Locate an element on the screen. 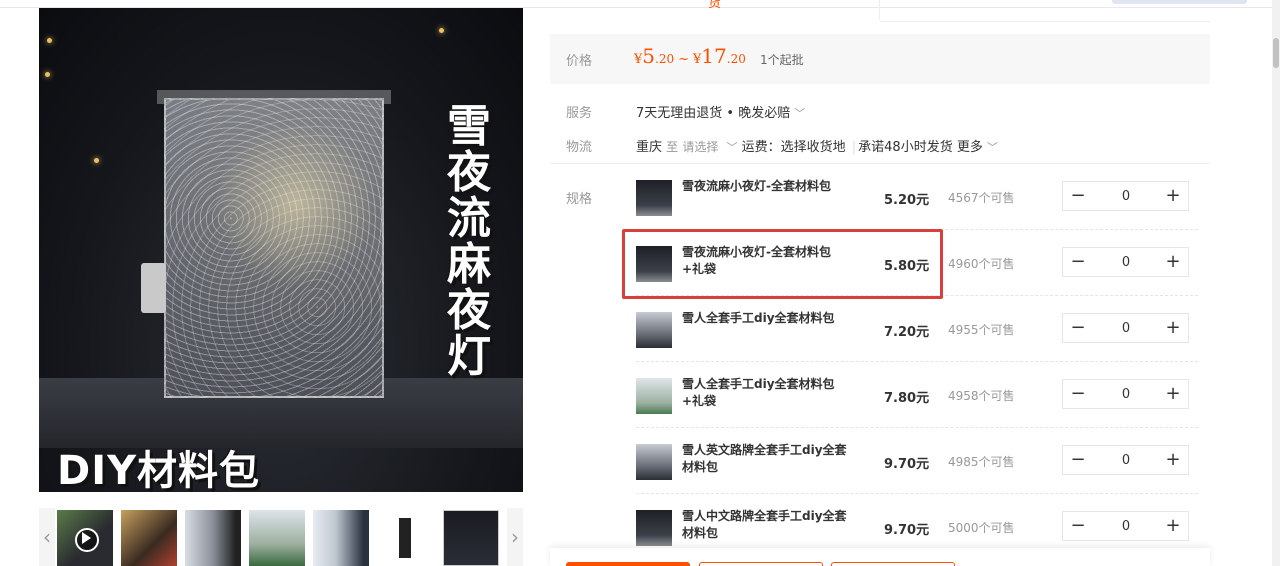  sku-price: 7.20元 is located at coordinates (907, 332).